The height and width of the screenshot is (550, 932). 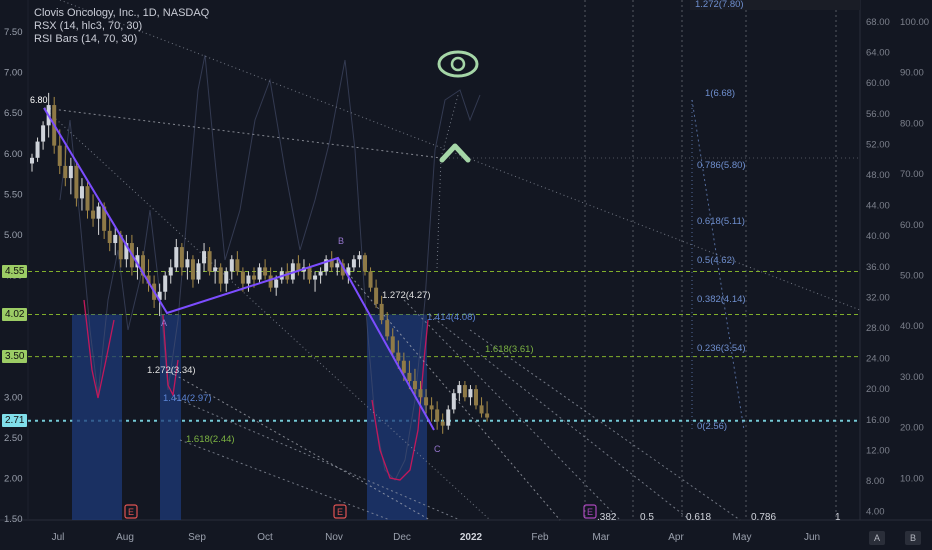 What do you see at coordinates (471, 537) in the screenshot?
I see `x-axis-tick-2022: 2022` at bounding box center [471, 537].